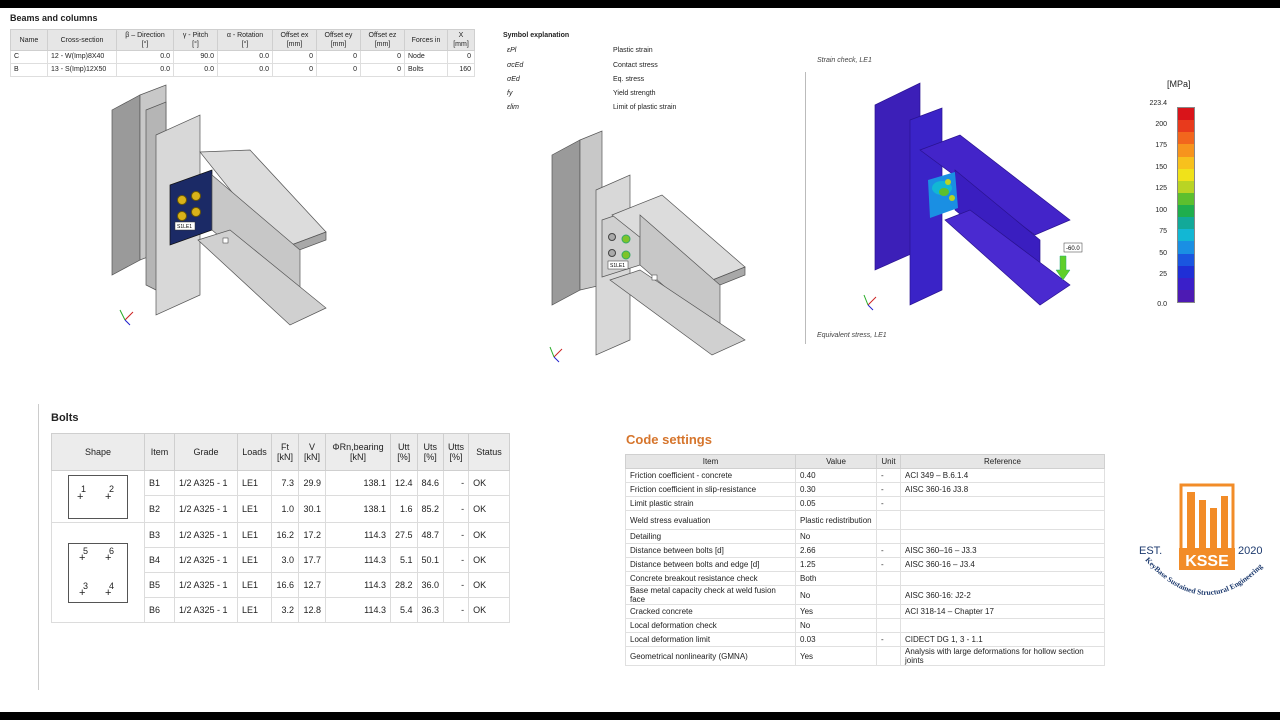 The height and width of the screenshot is (720, 1280). Describe the element at coordinates (805, 208) in the screenshot. I see `panel-divider` at that location.